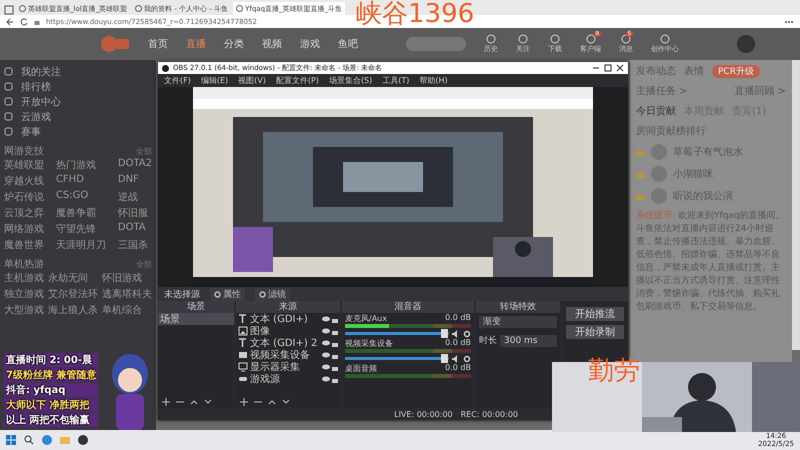 The width and height of the screenshot is (800, 450). What do you see at coordinates (127, 294) in the screenshot?
I see `game-link: 逃离塔科夫` at bounding box center [127, 294].